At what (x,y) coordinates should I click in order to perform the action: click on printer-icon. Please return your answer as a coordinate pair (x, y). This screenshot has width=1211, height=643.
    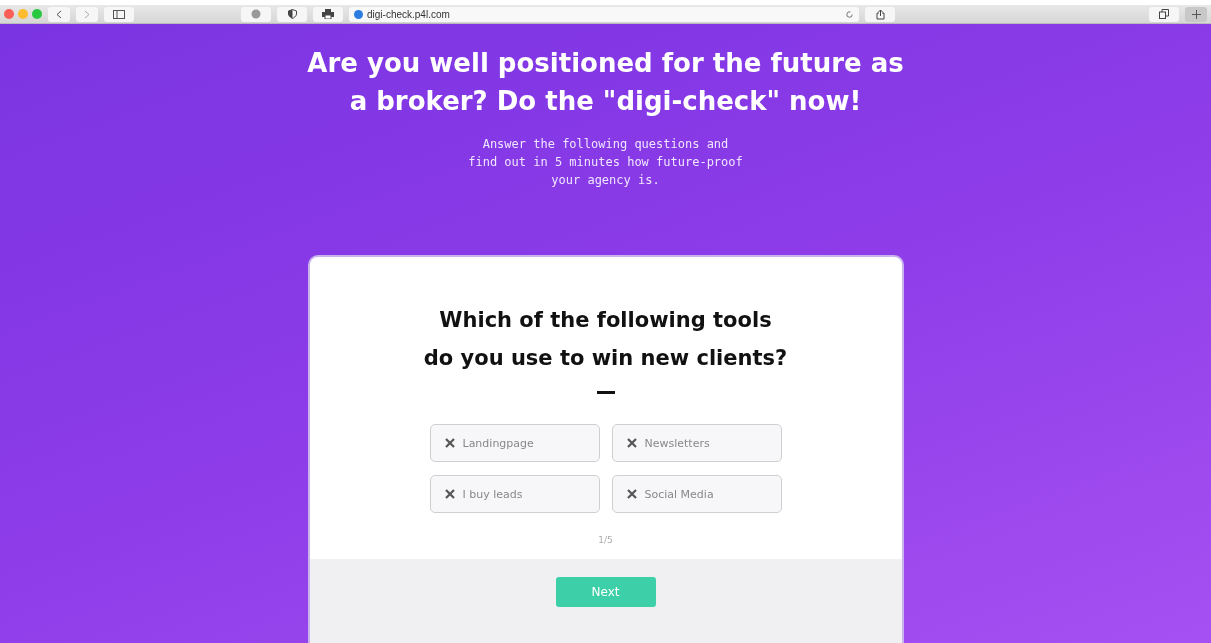
    Looking at the image, I should click on (328, 14).